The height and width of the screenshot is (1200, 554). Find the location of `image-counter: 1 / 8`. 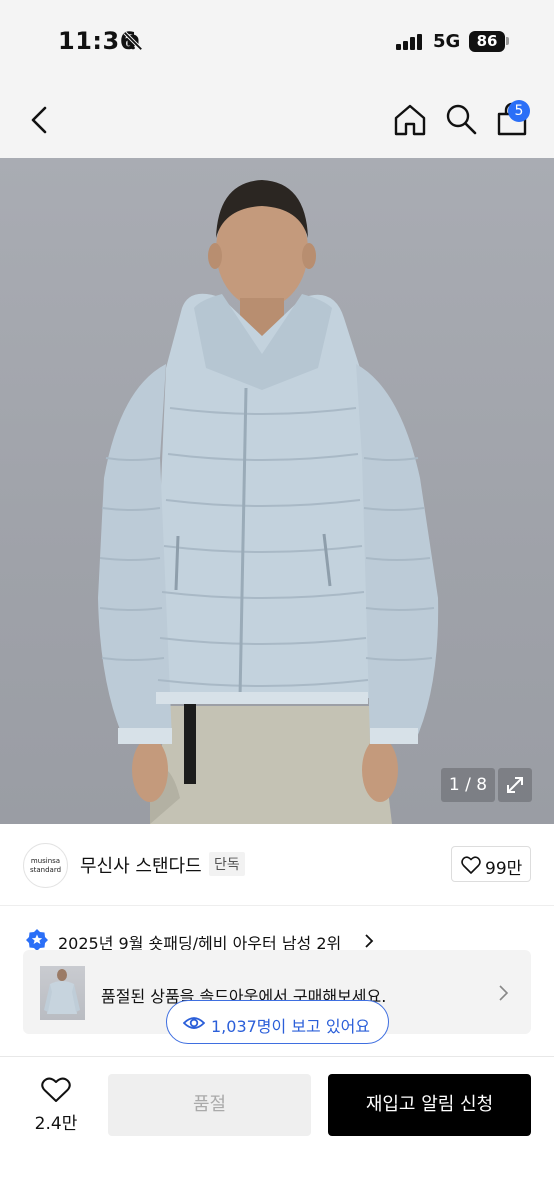

image-counter: 1 / 8 is located at coordinates (468, 785).